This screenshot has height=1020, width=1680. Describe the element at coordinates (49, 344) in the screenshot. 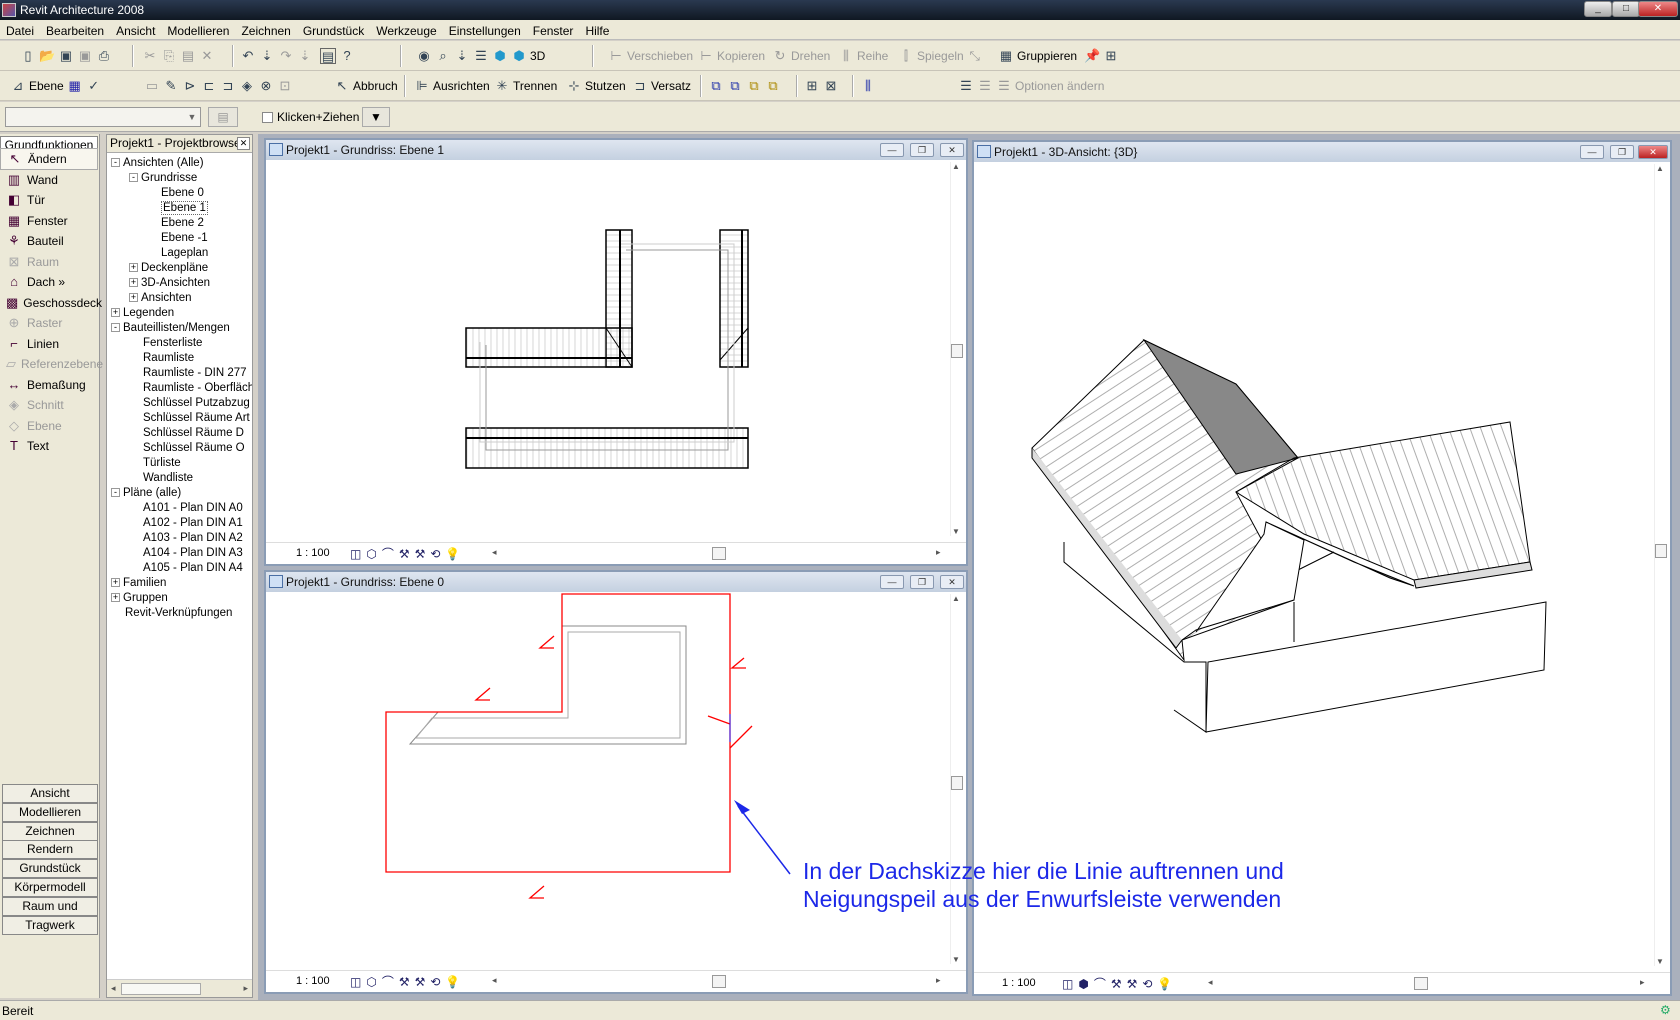

I see `design-bar-item: ⌐ Linien` at that location.